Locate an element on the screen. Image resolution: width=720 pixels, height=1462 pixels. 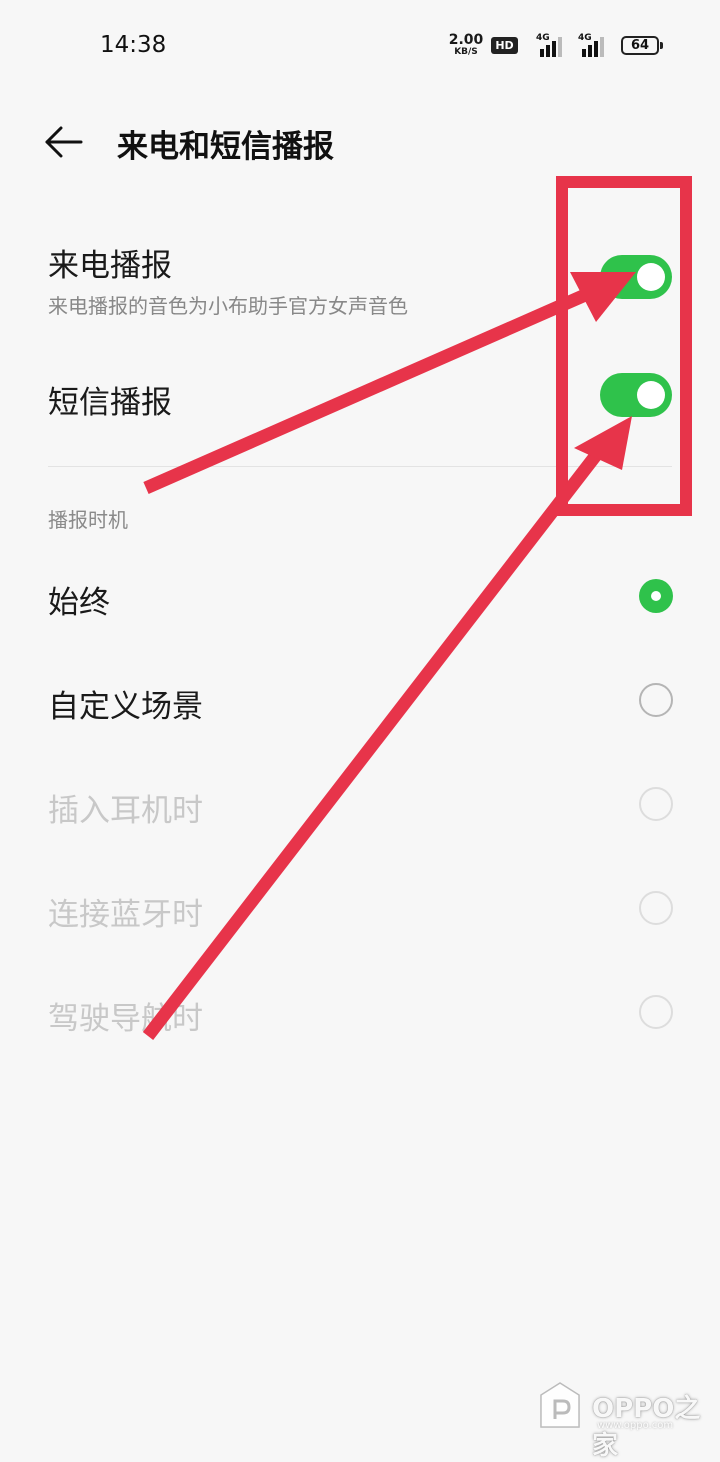
timing-option-label: 自定义场景 is located at coordinates (125, 707).